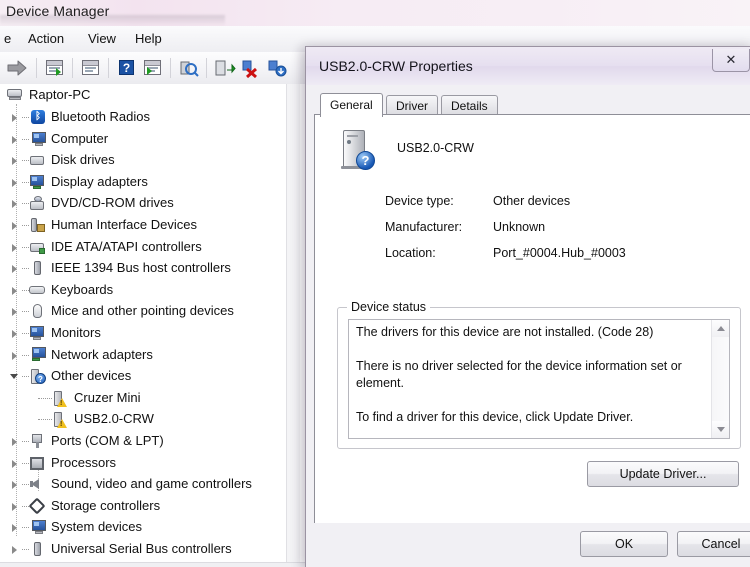 This screenshot has height=567, width=750. What do you see at coordinates (150, 95) in the screenshot?
I see `tree-item-root: Raptor-PC` at bounding box center [150, 95].